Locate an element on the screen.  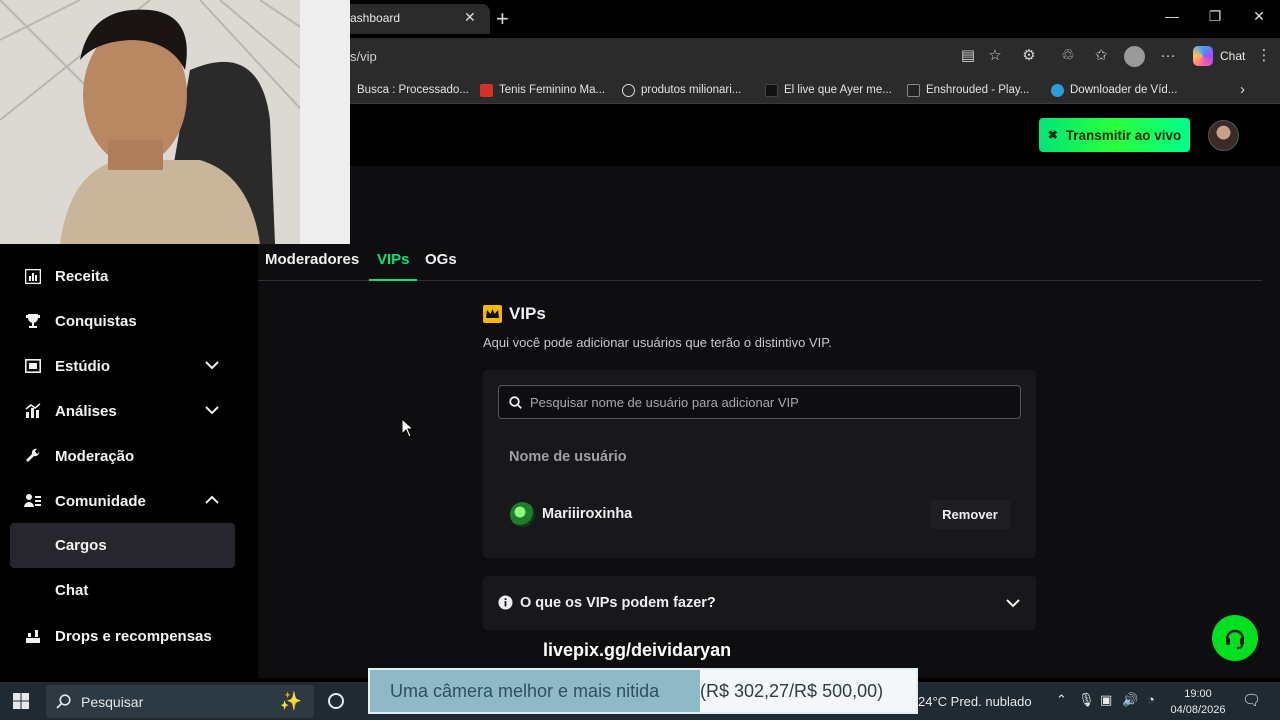
restore-icon: ❐ is located at coordinates (1215, 16).